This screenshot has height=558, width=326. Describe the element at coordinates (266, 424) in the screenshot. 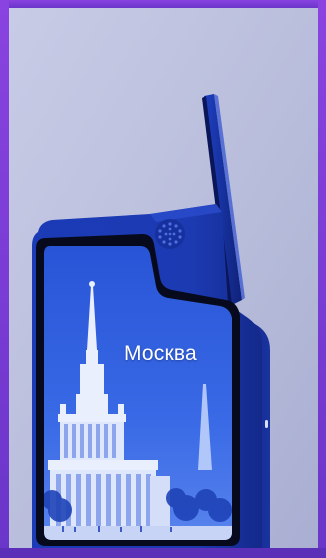

I see `side-button` at that location.